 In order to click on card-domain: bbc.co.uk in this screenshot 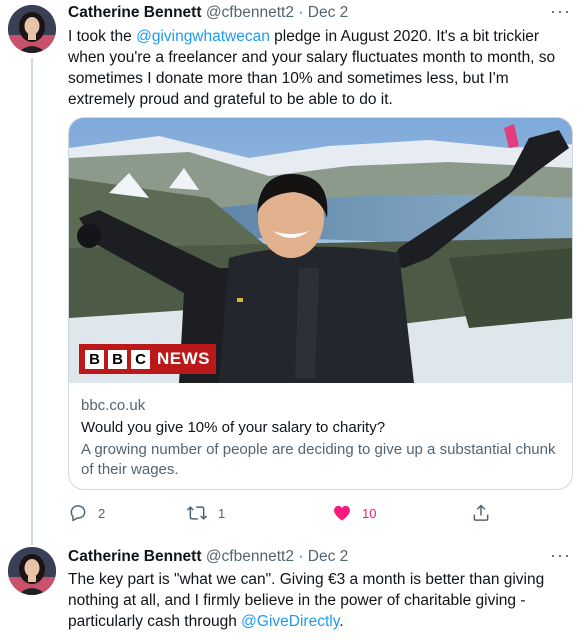, I will do `click(113, 405)`.